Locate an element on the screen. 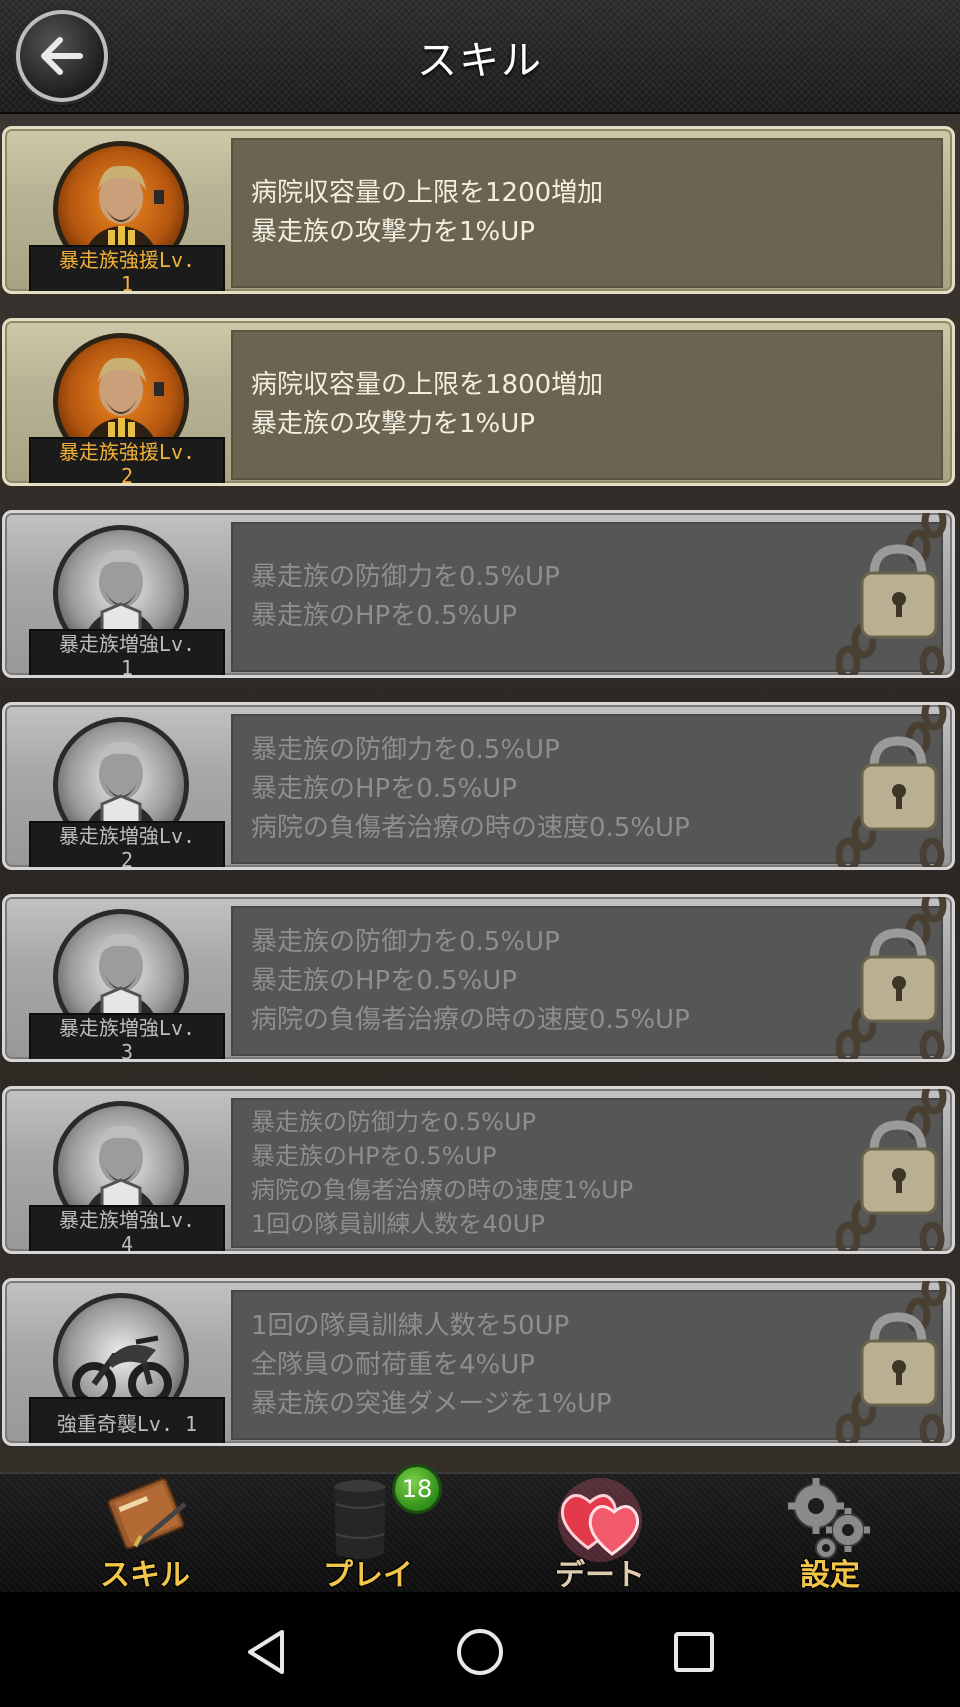 The width and height of the screenshot is (960, 1707). skill-card: 暴走族強援Lv. 1 病院収容量の上限を1200増加 暴走族の攻撃力を1%UP is located at coordinates (478, 210).